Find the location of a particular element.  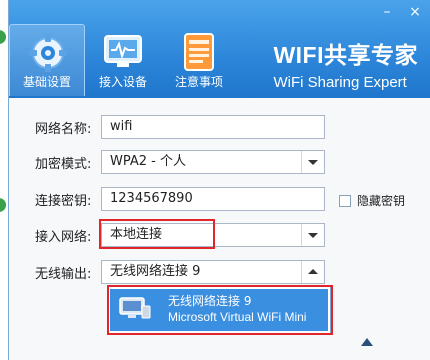

chevron-up-icon is located at coordinates (312, 272).